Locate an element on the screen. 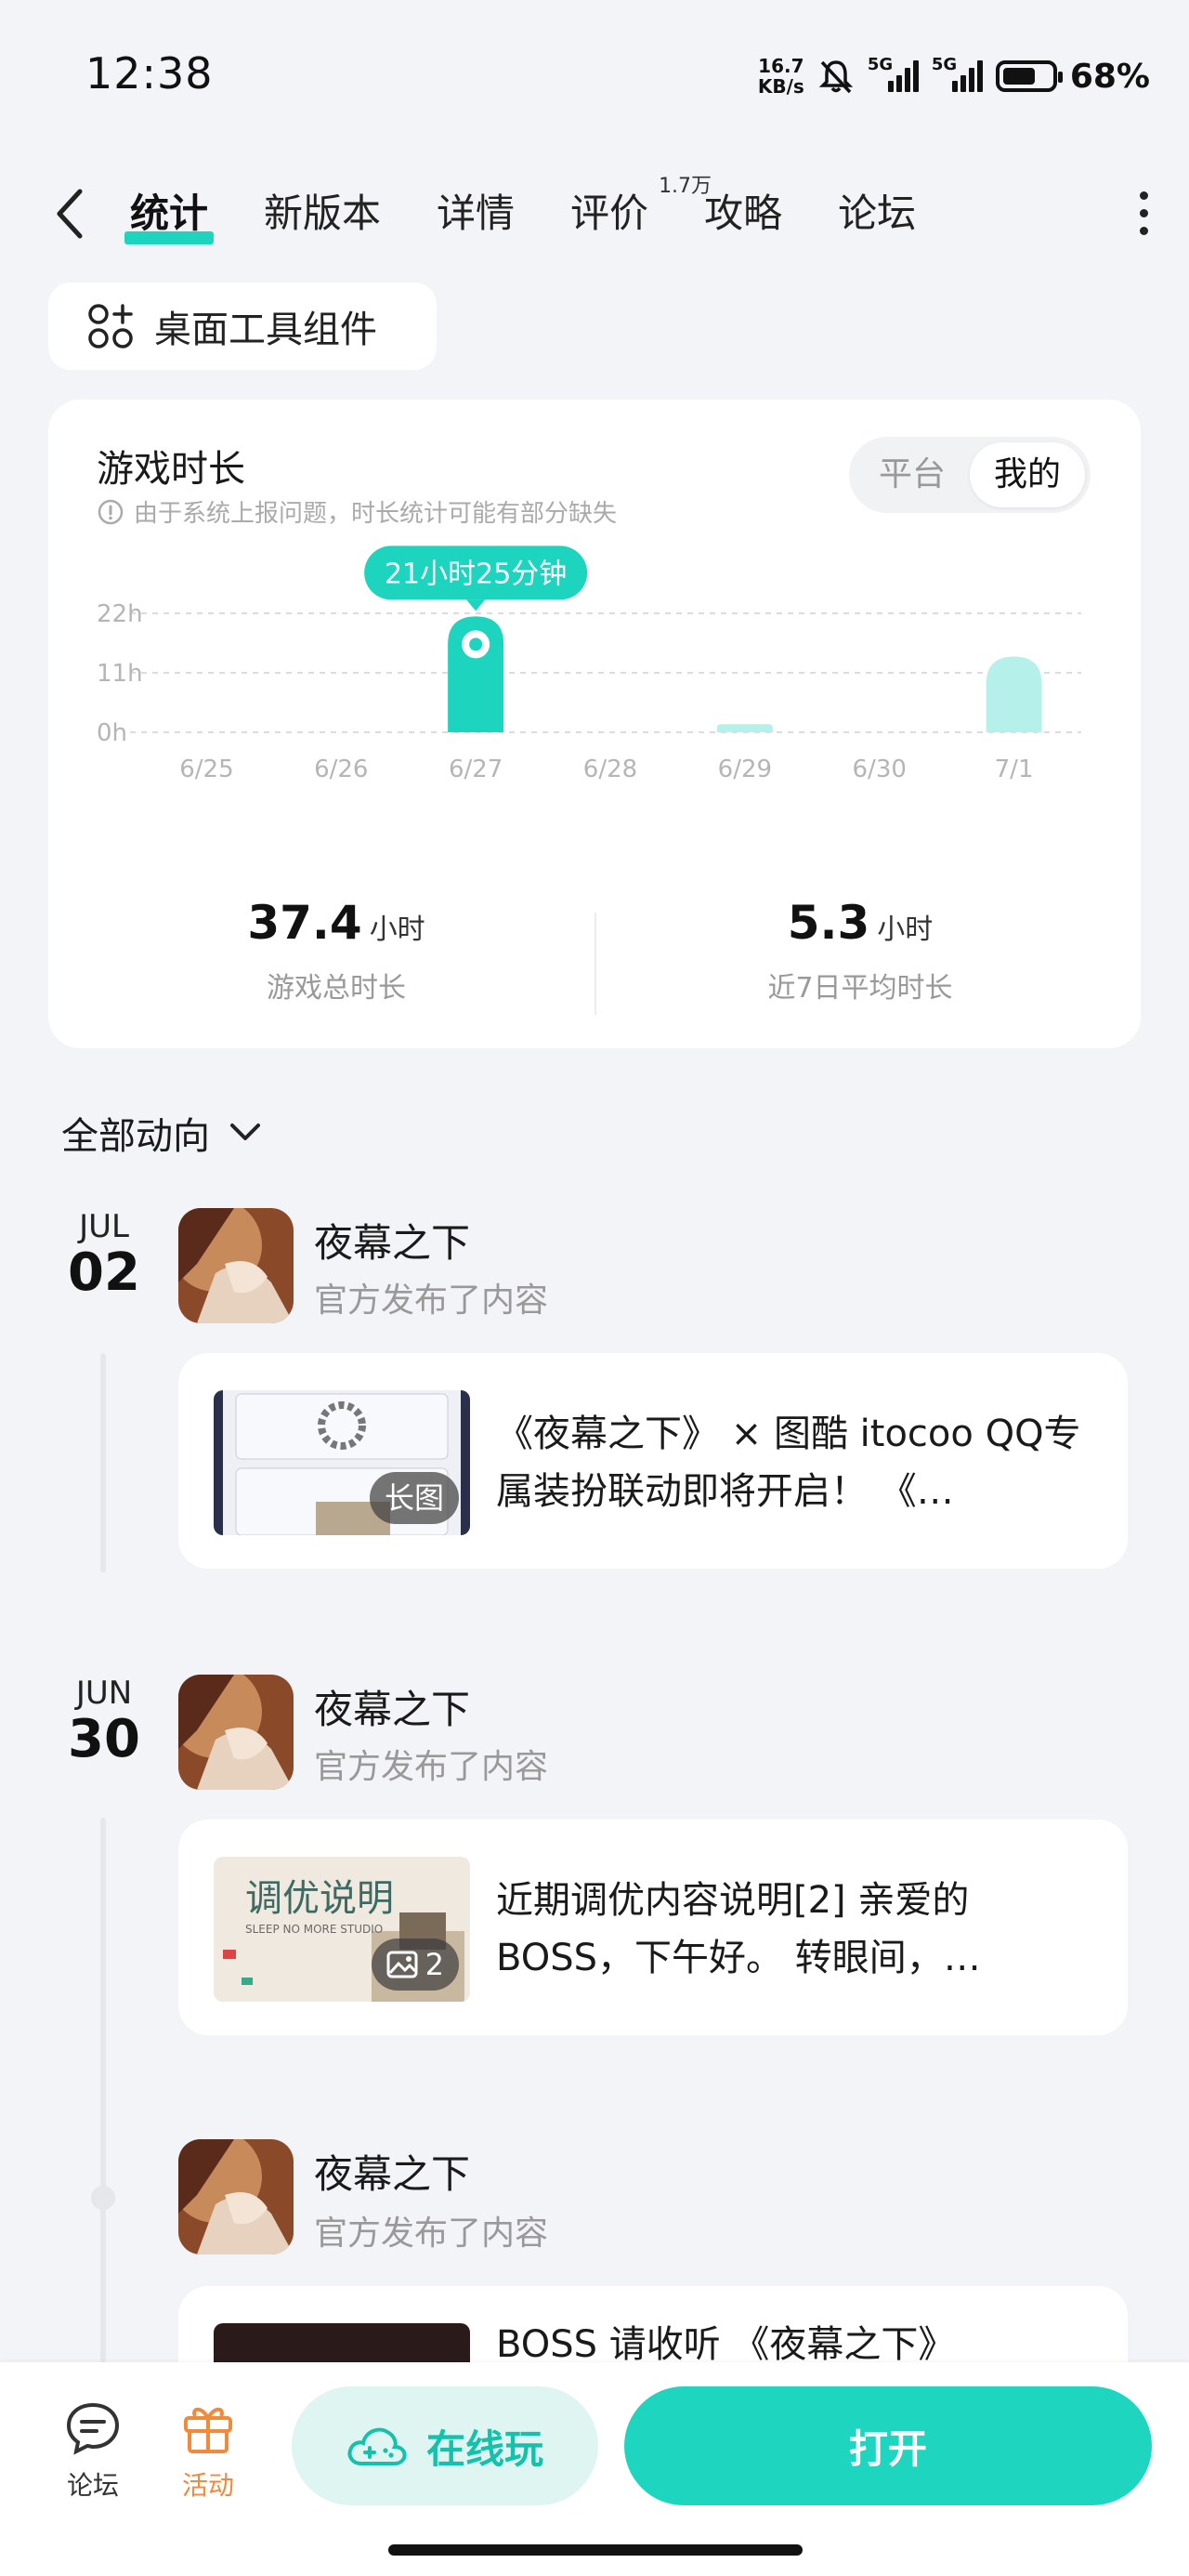 The height and width of the screenshot is (2576, 1189). battery-icon is located at coordinates (1029, 76).